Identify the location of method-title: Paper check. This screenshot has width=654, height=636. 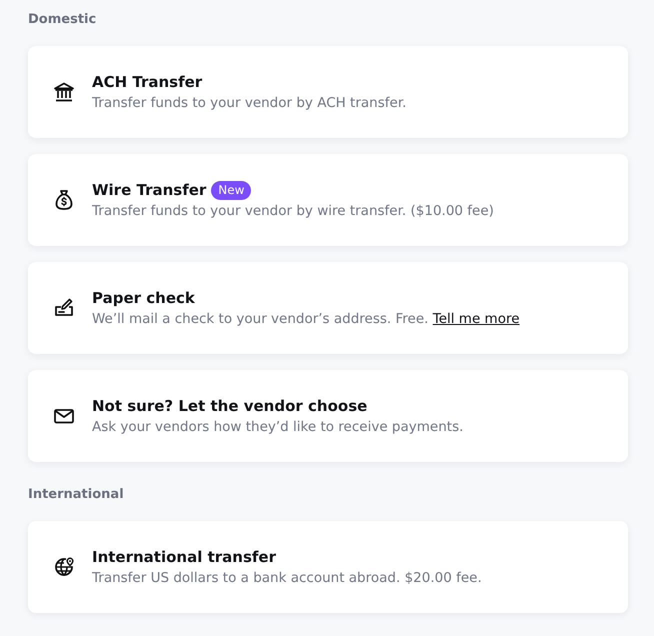
(143, 298).